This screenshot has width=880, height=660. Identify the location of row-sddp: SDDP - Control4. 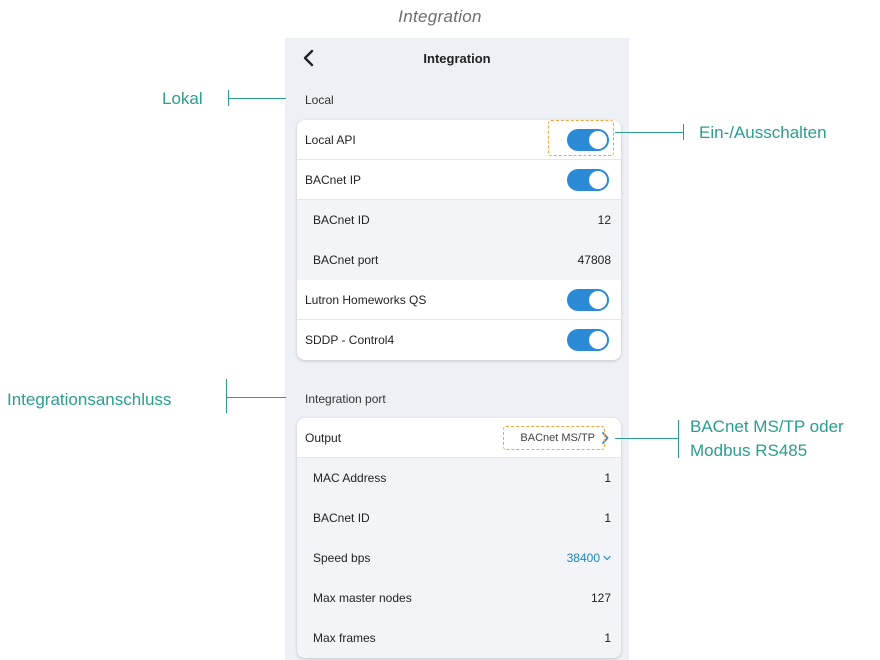
(459, 340).